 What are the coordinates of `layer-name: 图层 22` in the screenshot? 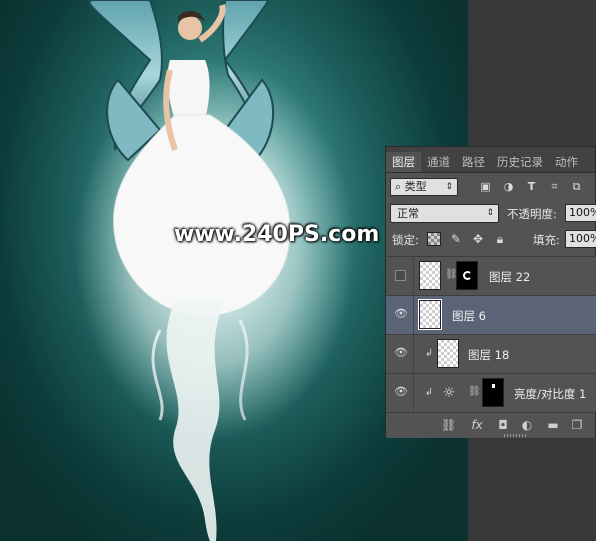 It's located at (509, 277).